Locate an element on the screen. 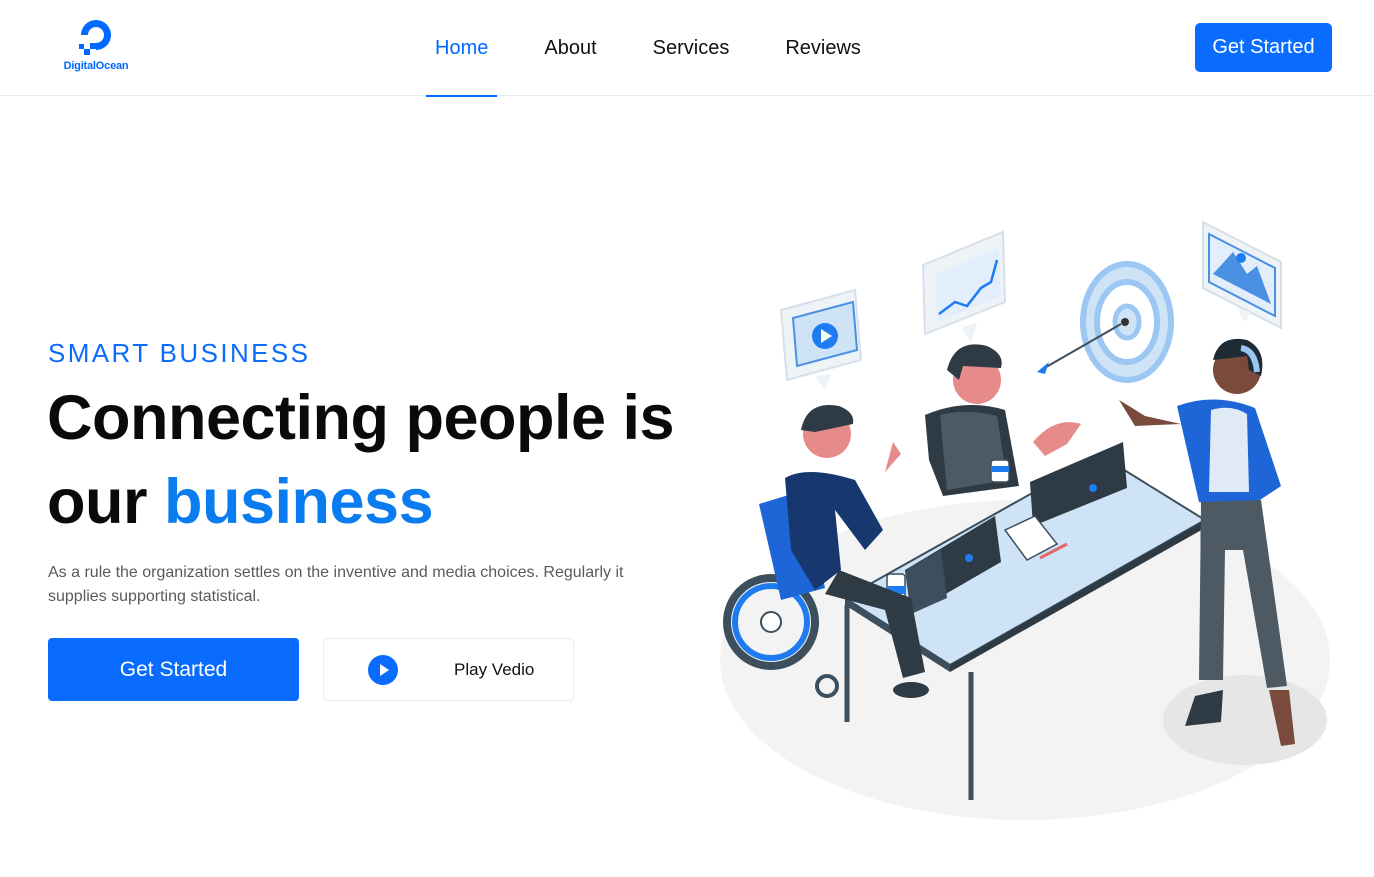  brand-logo: DigitalOcean is located at coordinates (96, 48).